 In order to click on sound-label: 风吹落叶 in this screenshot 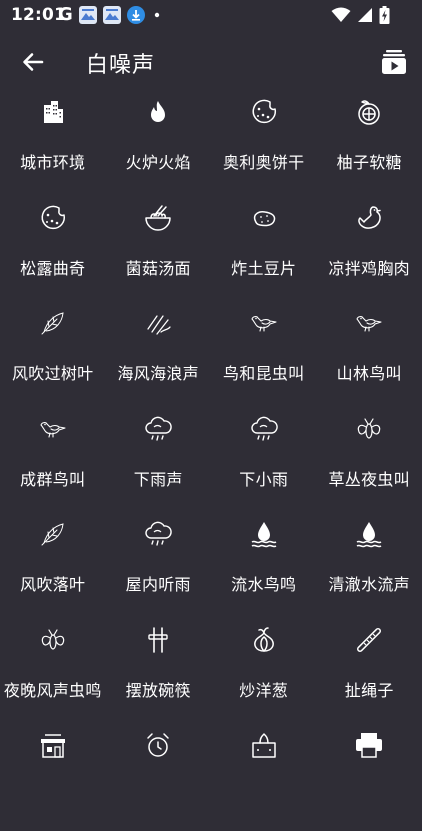, I will do `click(52, 583)`.